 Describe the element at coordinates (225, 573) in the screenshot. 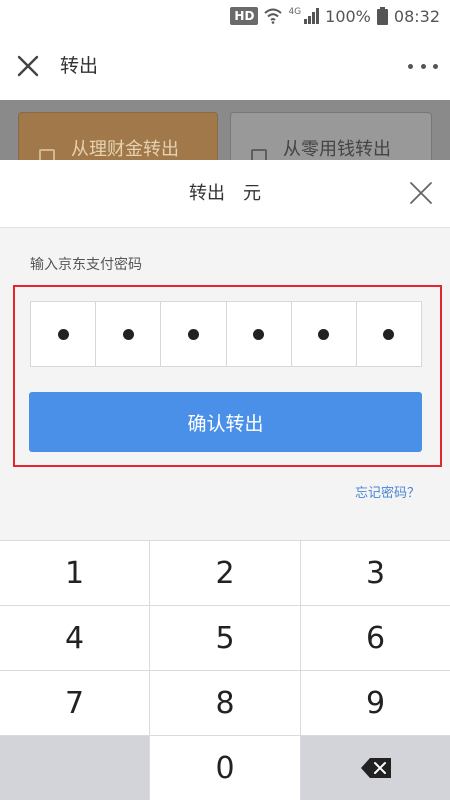

I see `key-2: 2` at that location.